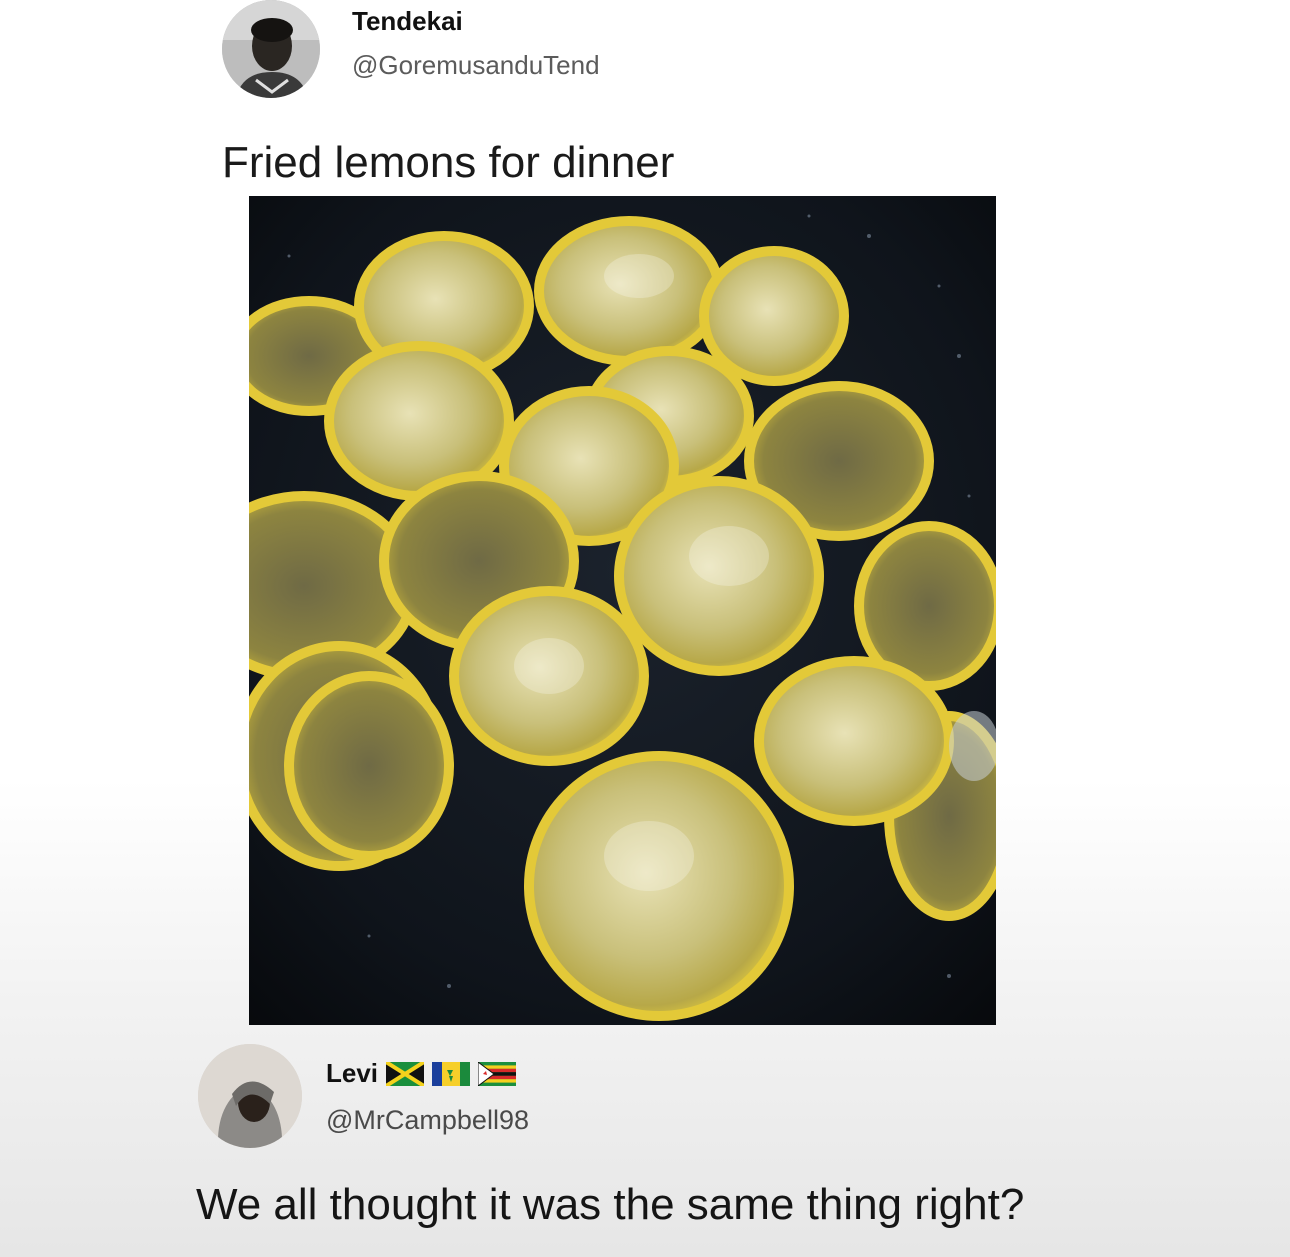 This screenshot has width=1290, height=1257. Describe the element at coordinates (448, 162) in the screenshot. I see `tweet-text: Fried lemons for dinner` at that location.